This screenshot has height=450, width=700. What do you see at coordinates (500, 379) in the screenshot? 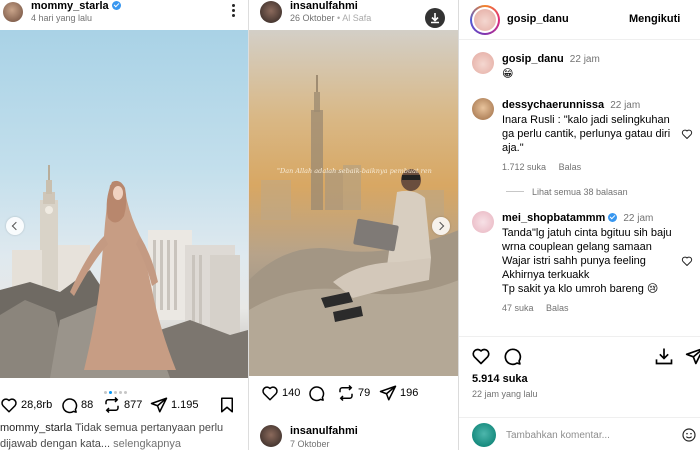
I see `total-likes: 5.914 suka` at bounding box center [500, 379].